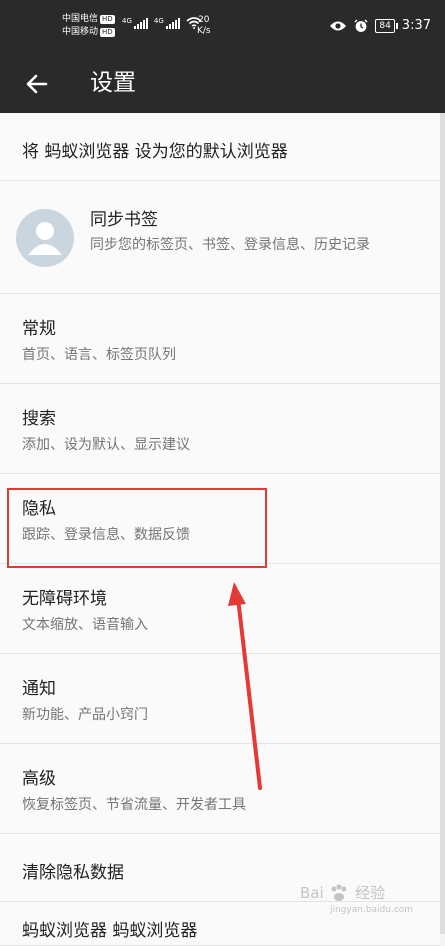 The image size is (445, 946). What do you see at coordinates (361, 25) in the screenshot?
I see `alarm-icon` at bounding box center [361, 25].